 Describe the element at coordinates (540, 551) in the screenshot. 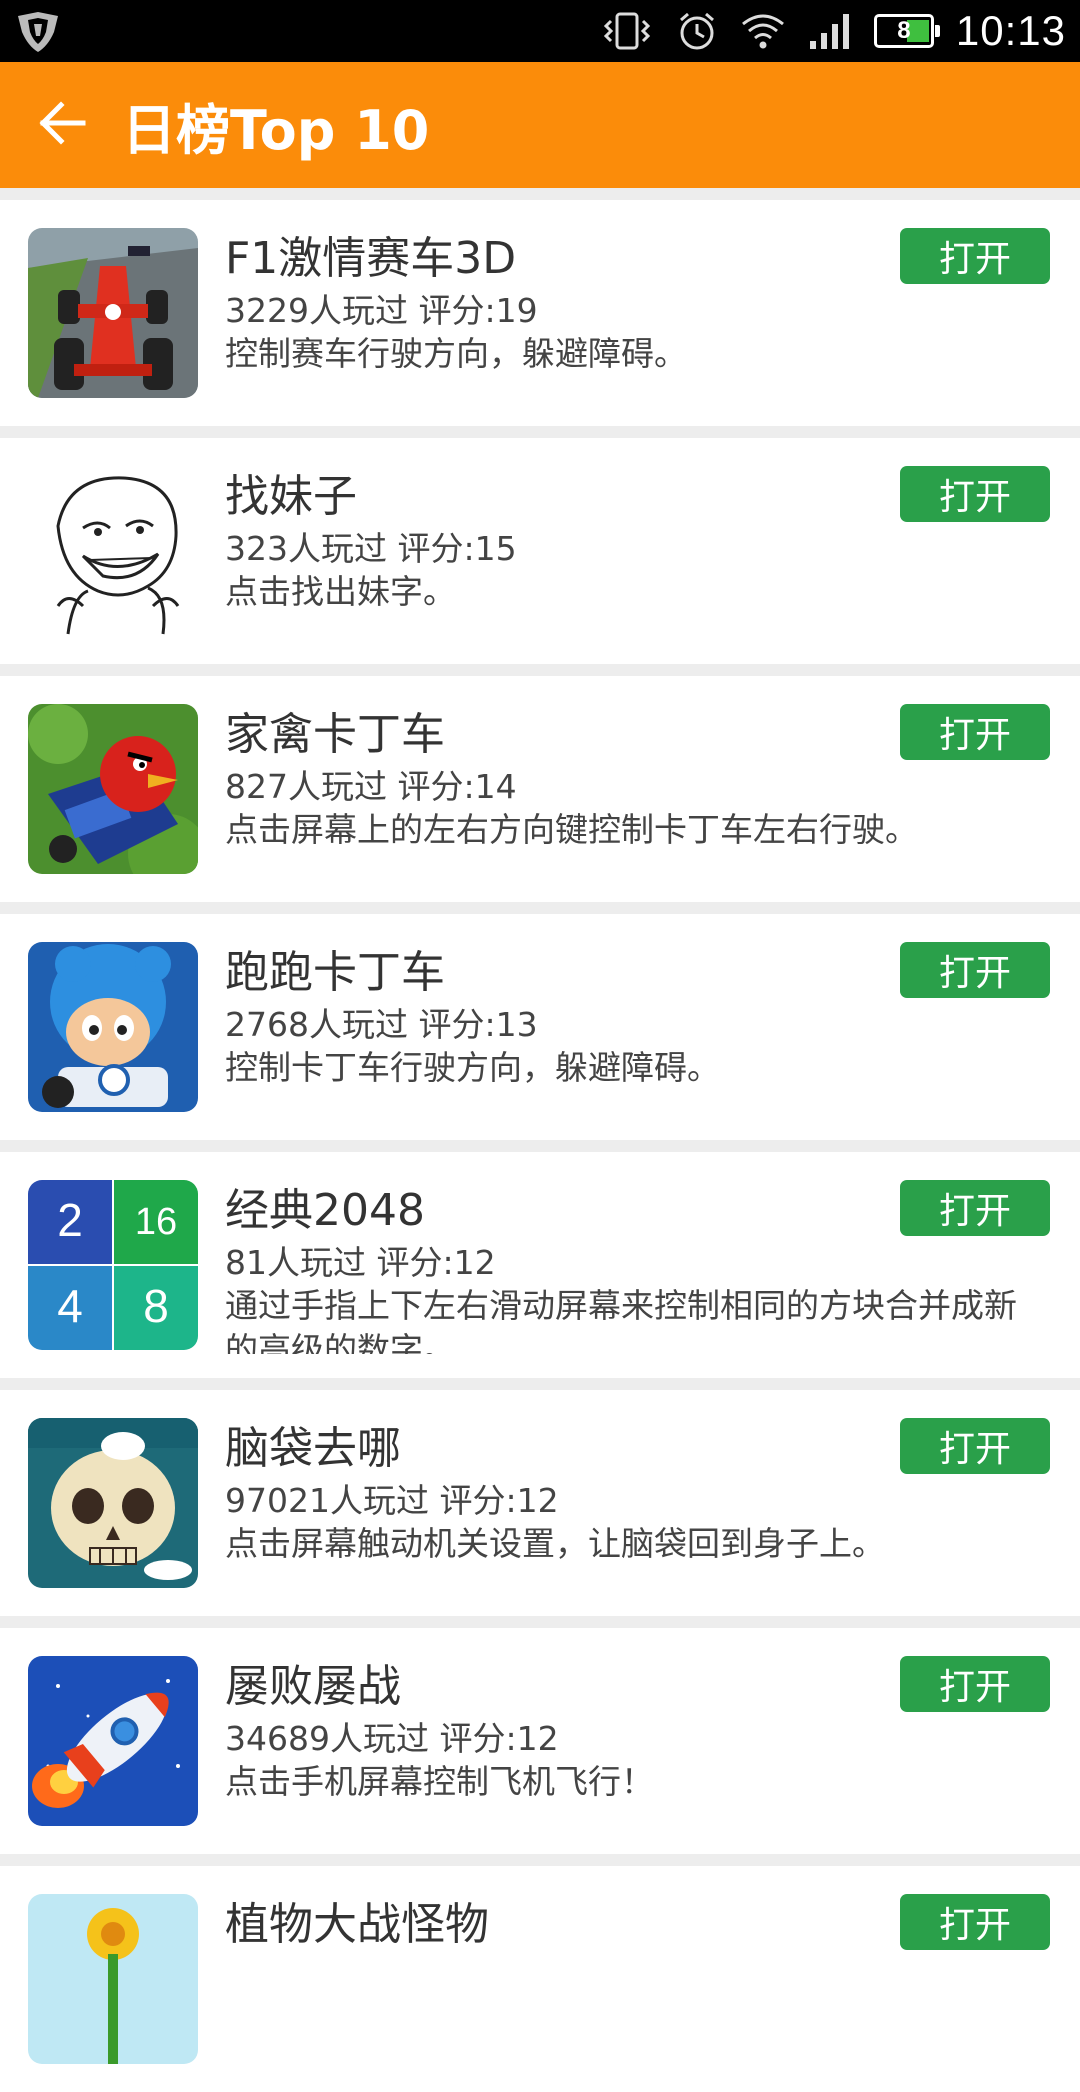

I see `list-item: 找妹子 323人玩过 评分:15 点击找出妹字。 打开` at that location.